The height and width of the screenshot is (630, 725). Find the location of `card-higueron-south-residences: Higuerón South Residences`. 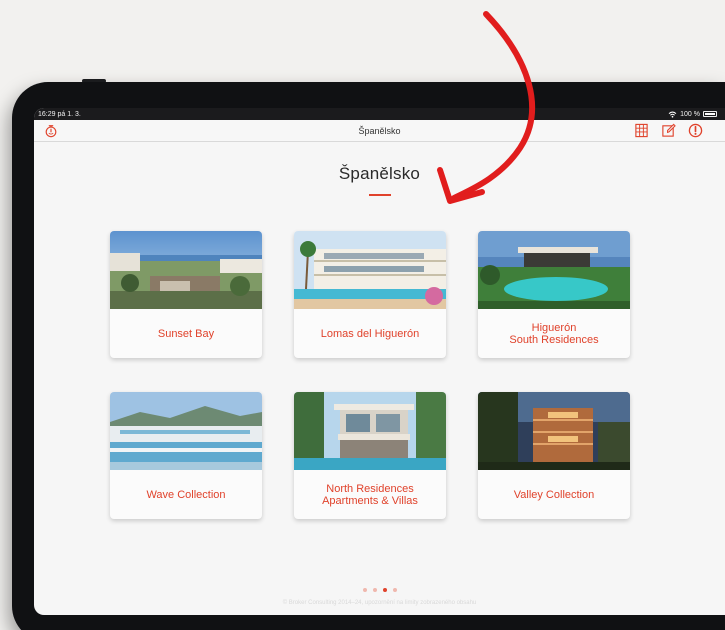

card-higueron-south-residences: Higuerón South Residences is located at coordinates (554, 294).